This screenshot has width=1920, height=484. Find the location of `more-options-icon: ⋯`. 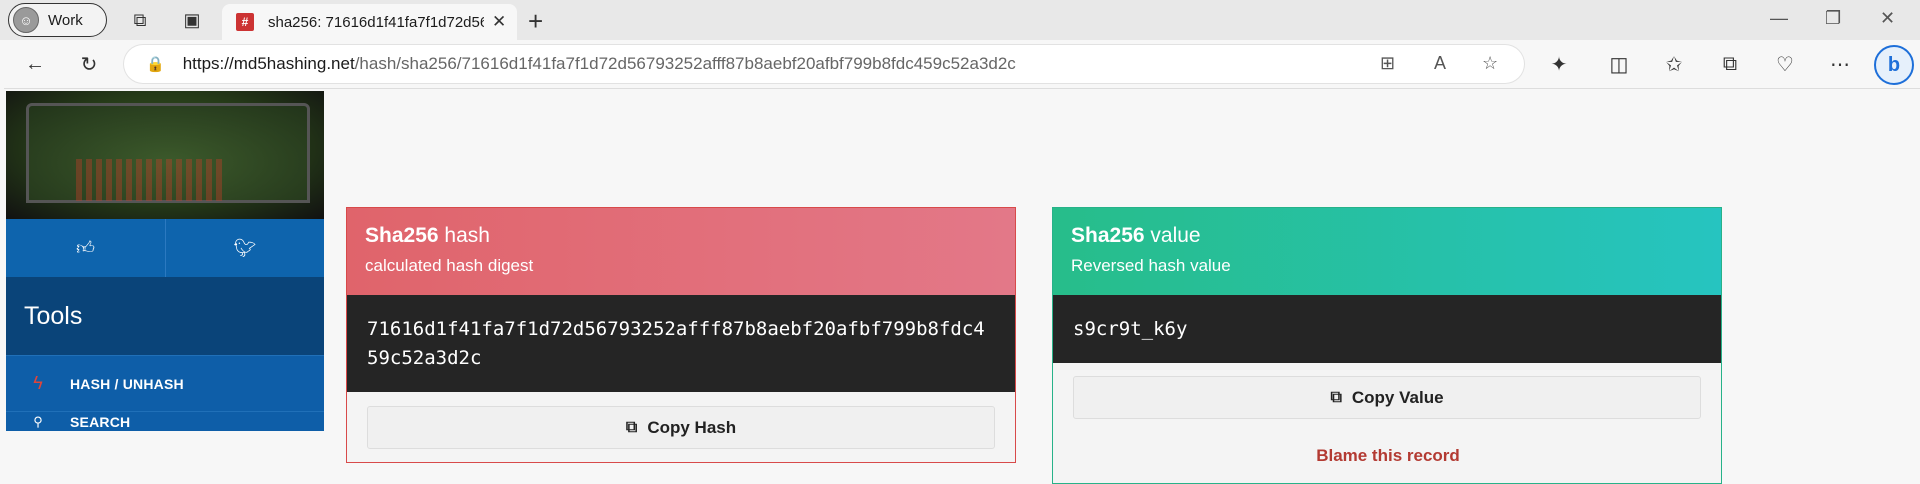

more-options-icon: ⋯ is located at coordinates (1840, 64).